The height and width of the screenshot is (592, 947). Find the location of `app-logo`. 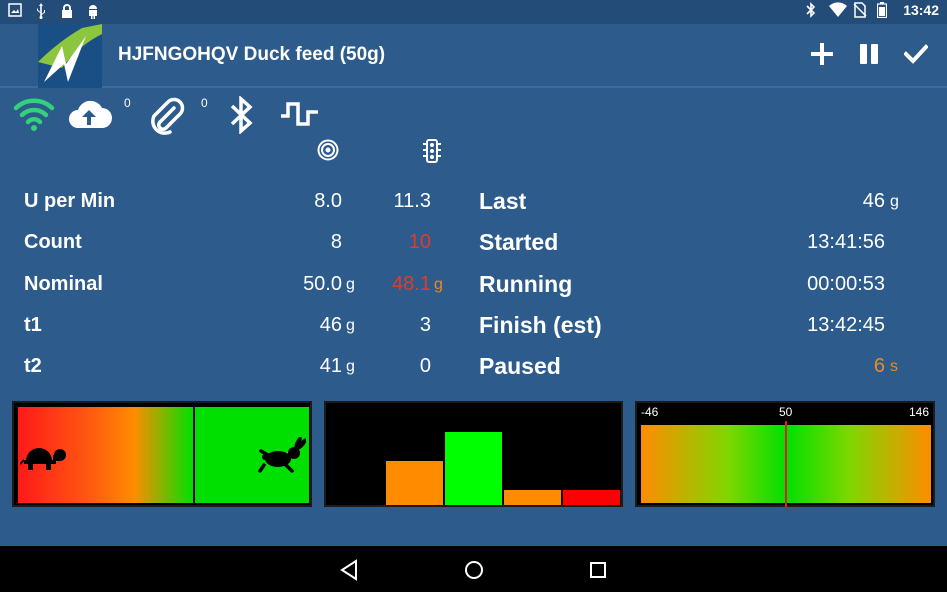

app-logo is located at coordinates (70, 56).